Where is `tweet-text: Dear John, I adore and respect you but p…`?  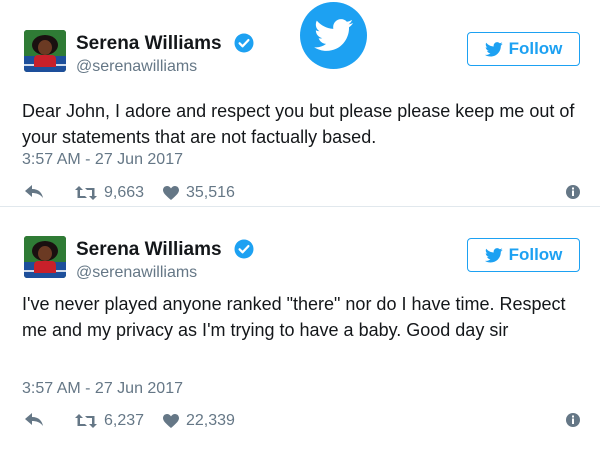
tweet-text: Dear John, I adore and respect you but p… is located at coordinates (298, 124).